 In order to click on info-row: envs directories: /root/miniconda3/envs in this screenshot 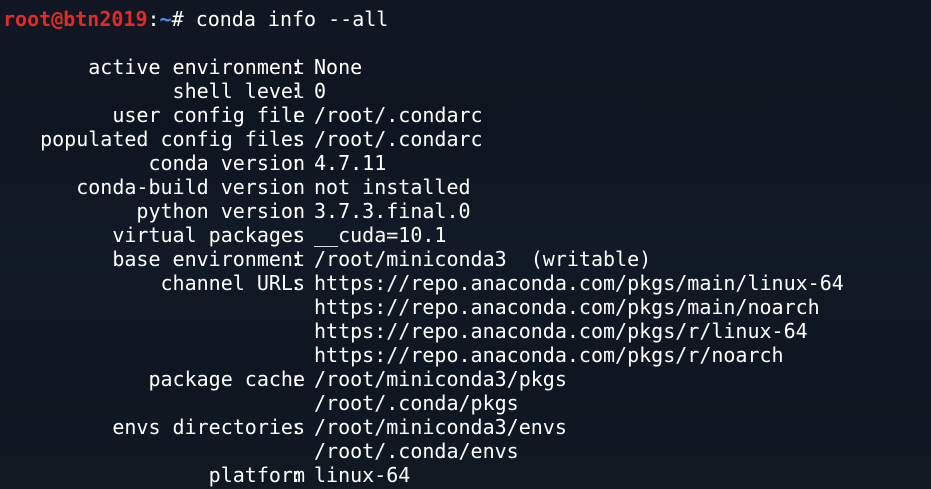, I will do `click(465, 427)`.